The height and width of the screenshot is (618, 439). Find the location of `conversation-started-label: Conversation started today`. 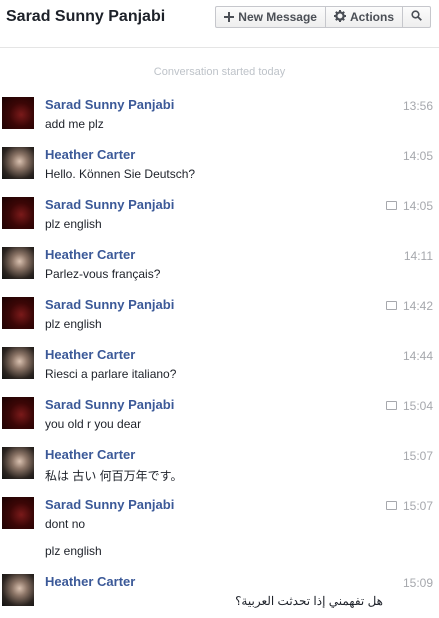

conversation-started-label: Conversation started today is located at coordinates (219, 72).